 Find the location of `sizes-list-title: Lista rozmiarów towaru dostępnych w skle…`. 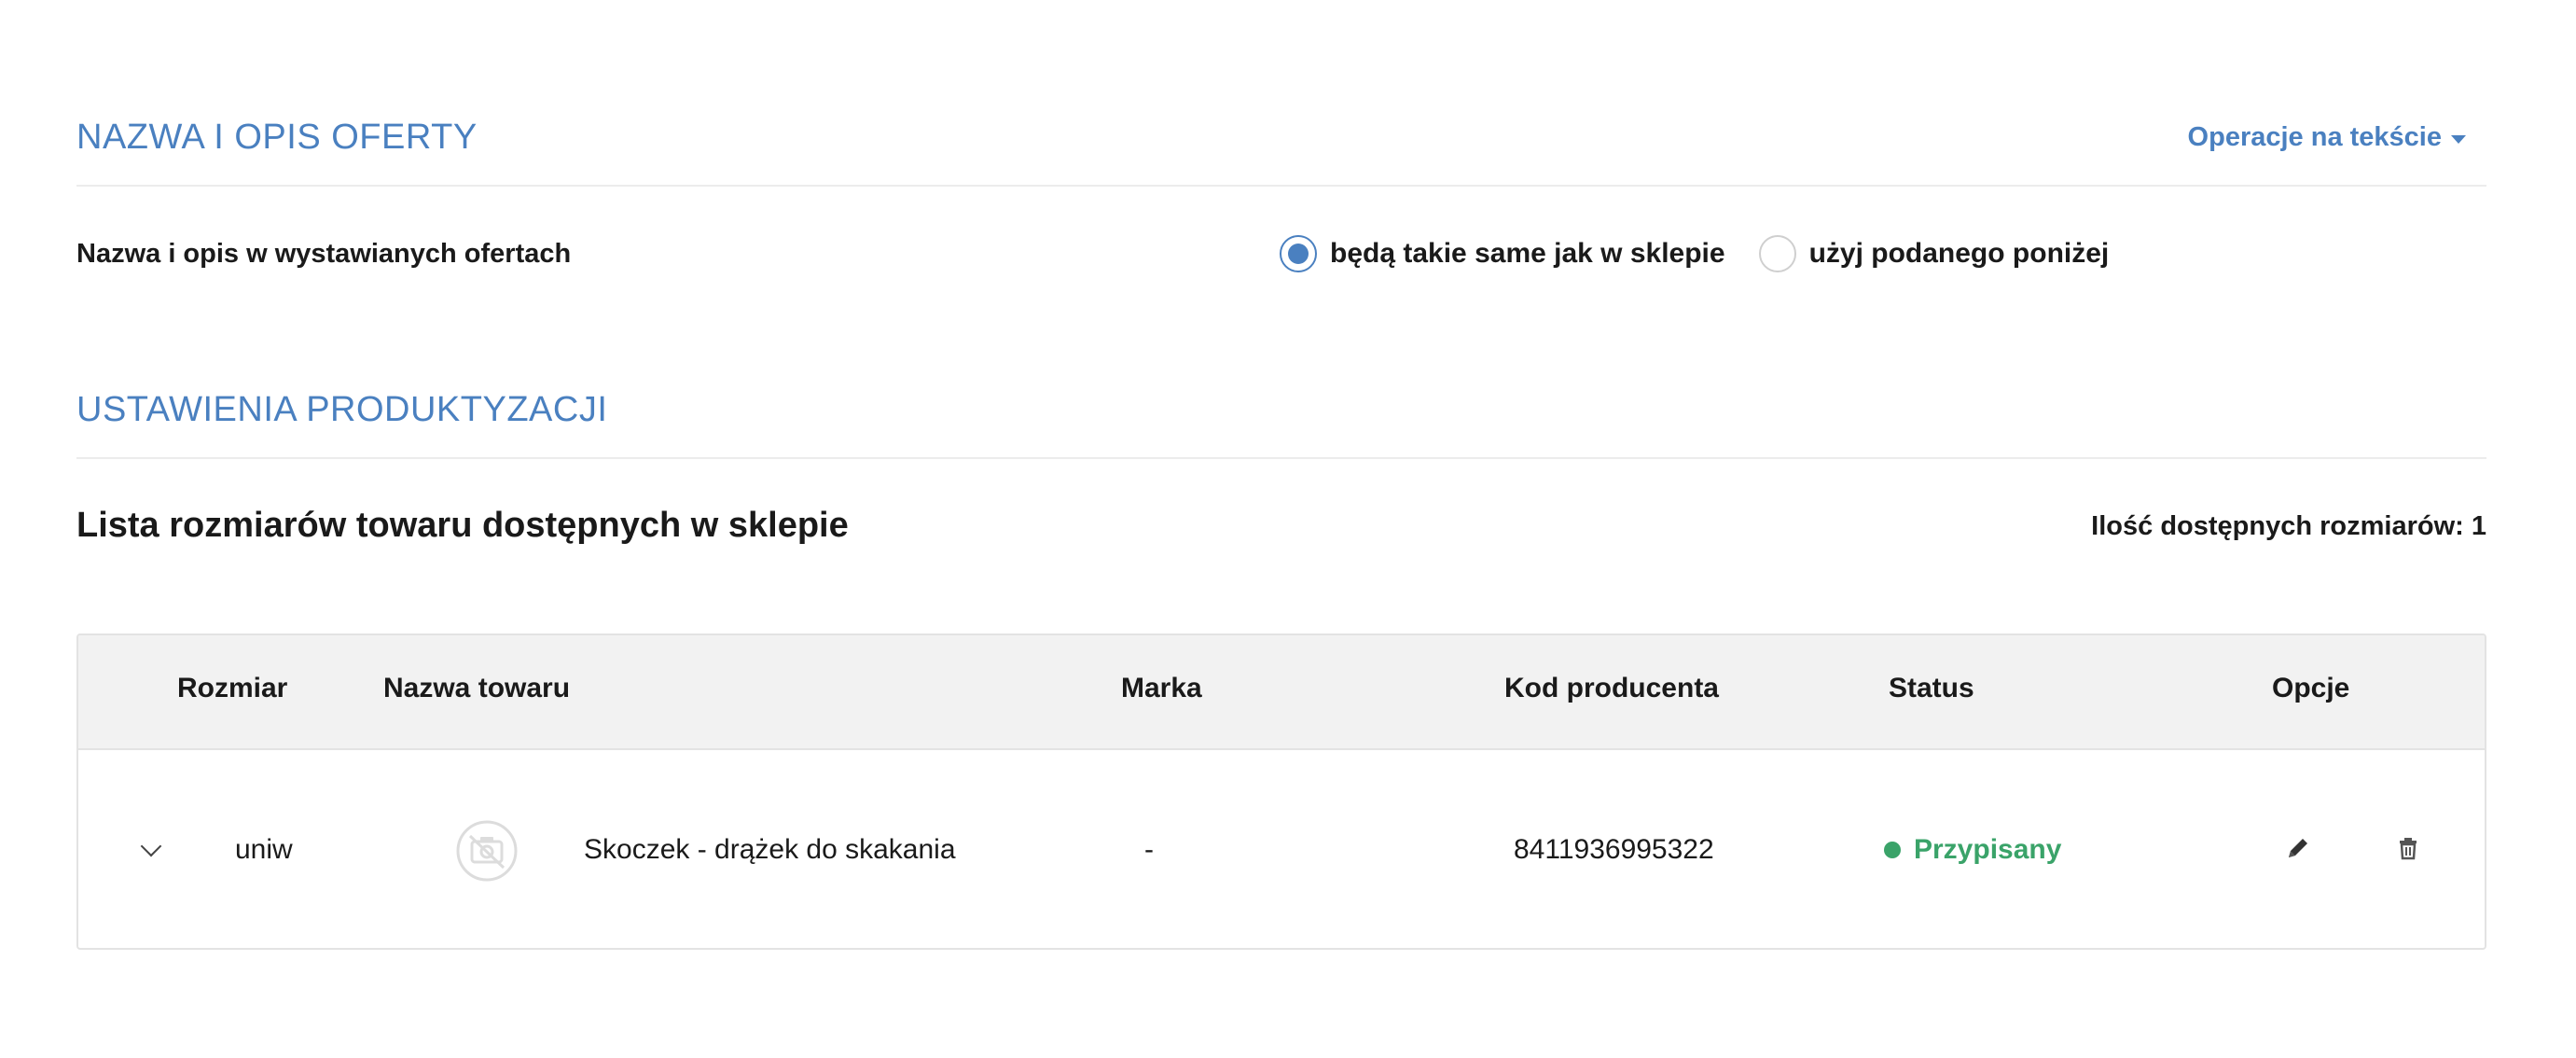

sizes-list-title: Lista rozmiarów towaru dostępnych w skle… is located at coordinates (462, 525).